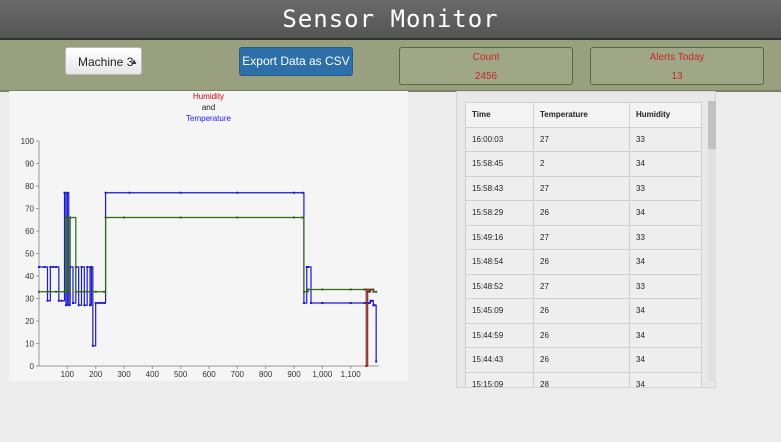 The height and width of the screenshot is (442, 781). What do you see at coordinates (499, 360) in the screenshot?
I see `cell-time: 15:44:43` at bounding box center [499, 360].